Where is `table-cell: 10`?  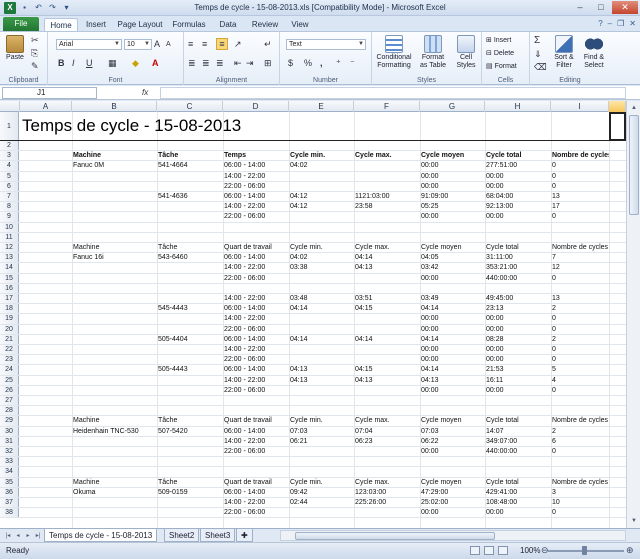 table-cell: 10 is located at coordinates (580, 503).